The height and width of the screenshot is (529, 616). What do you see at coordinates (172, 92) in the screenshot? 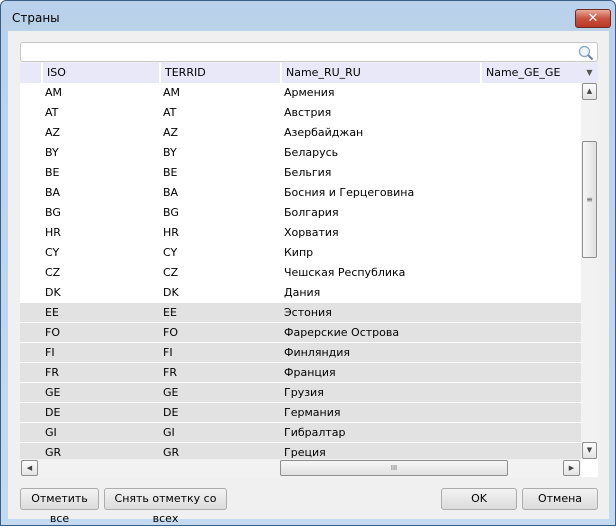
I see `cell-terrid: AM` at bounding box center [172, 92].